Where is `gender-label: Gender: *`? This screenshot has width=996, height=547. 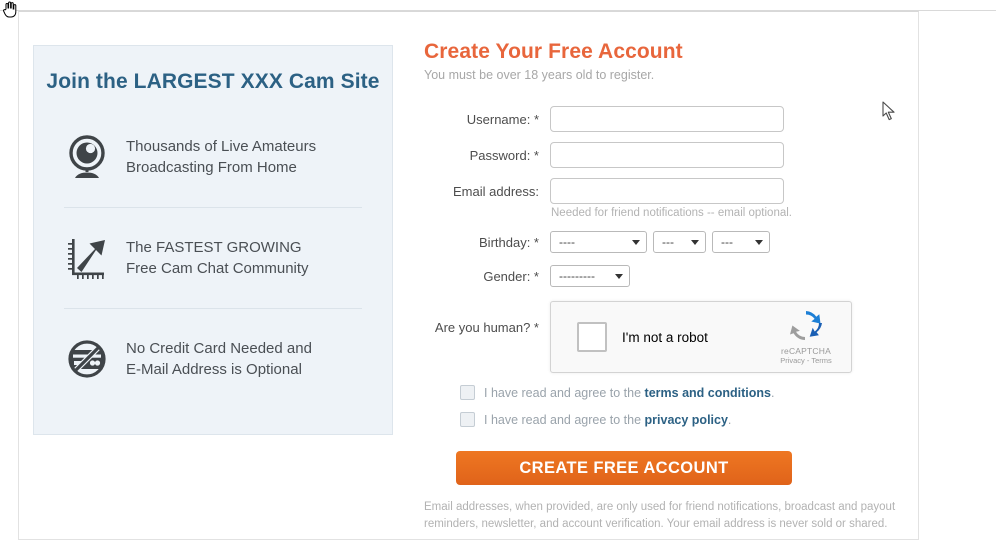
gender-label: Gender: * is located at coordinates (511, 276).